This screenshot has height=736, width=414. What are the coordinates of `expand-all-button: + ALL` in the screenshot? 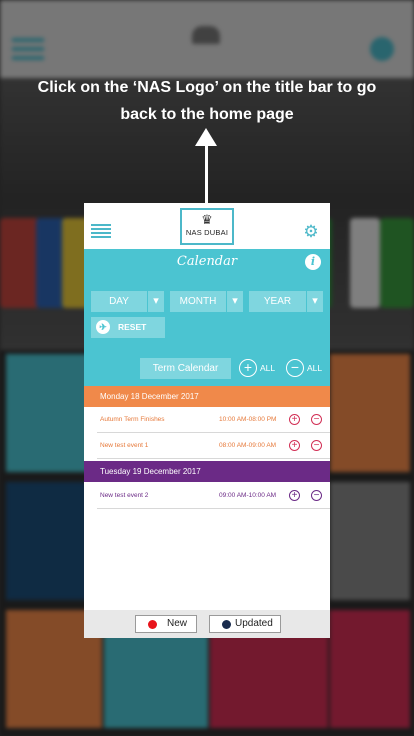 It's located at (258, 368).